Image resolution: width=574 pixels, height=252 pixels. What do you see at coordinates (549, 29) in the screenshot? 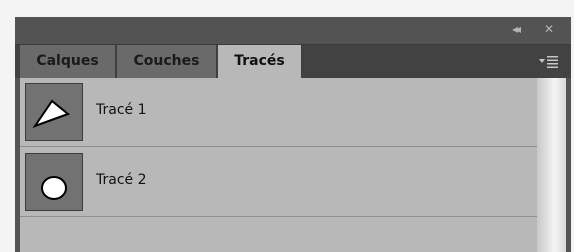
I see `close-panel-icon: ✕` at bounding box center [549, 29].